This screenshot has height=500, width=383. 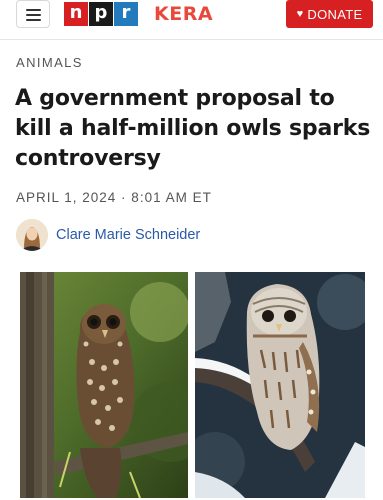 What do you see at coordinates (76, 14) in the screenshot?
I see `npr-logo-n: n` at bounding box center [76, 14].